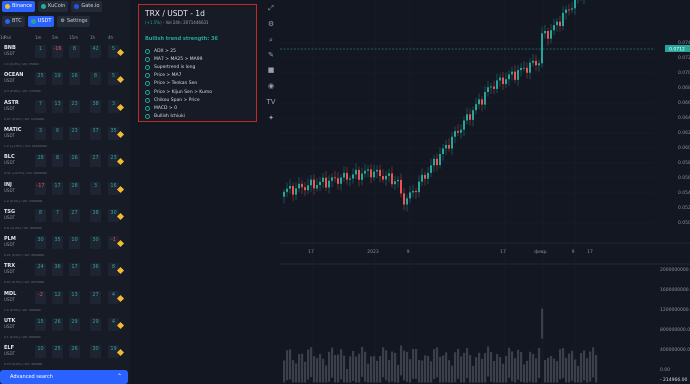 This screenshot has height=384, width=690. Describe the element at coordinates (19, 6) in the screenshot. I see `exchange-tab-binance: Binance` at that location.